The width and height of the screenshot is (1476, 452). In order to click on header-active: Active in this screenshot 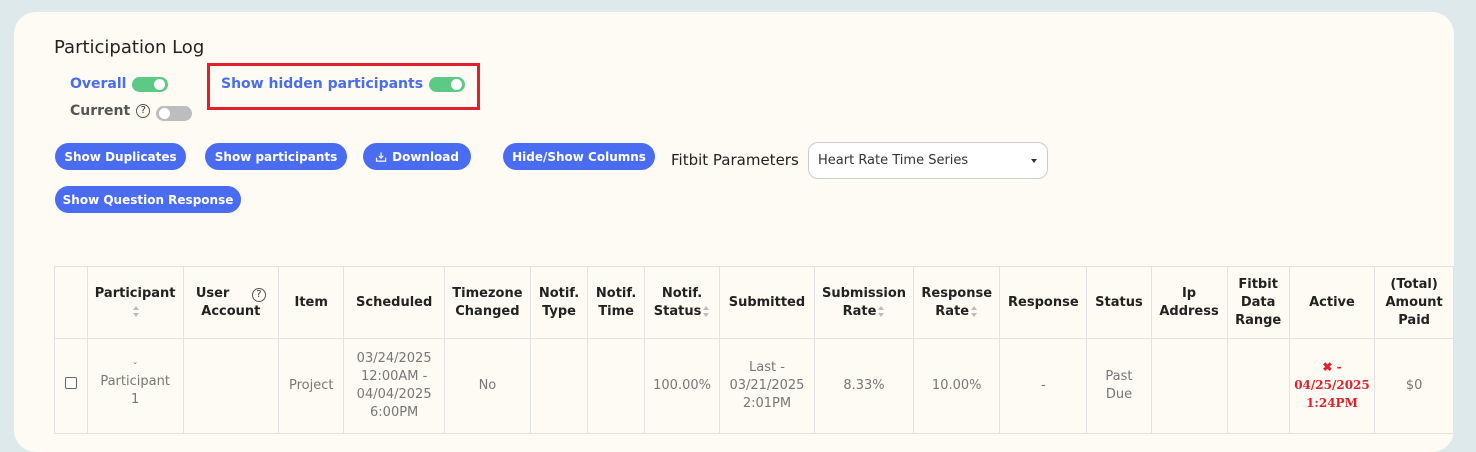, I will do `click(1332, 302)`.